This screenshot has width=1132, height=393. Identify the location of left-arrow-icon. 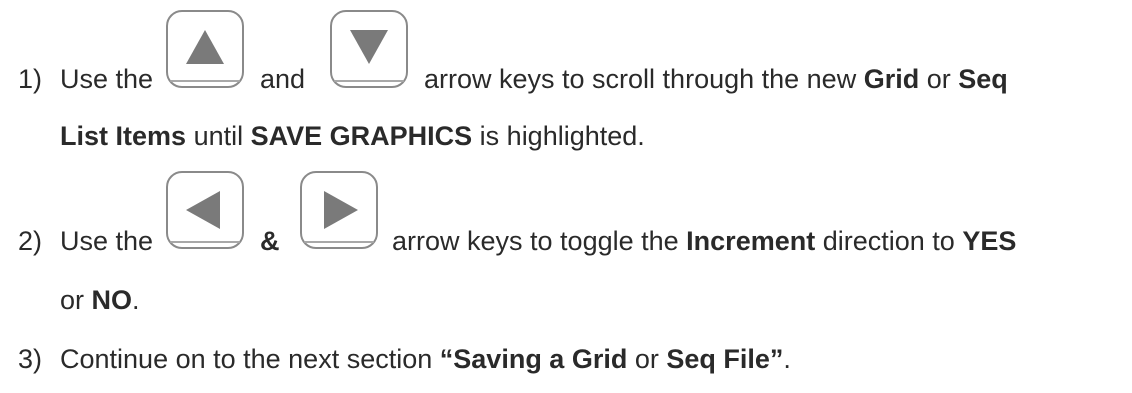
(203, 210).